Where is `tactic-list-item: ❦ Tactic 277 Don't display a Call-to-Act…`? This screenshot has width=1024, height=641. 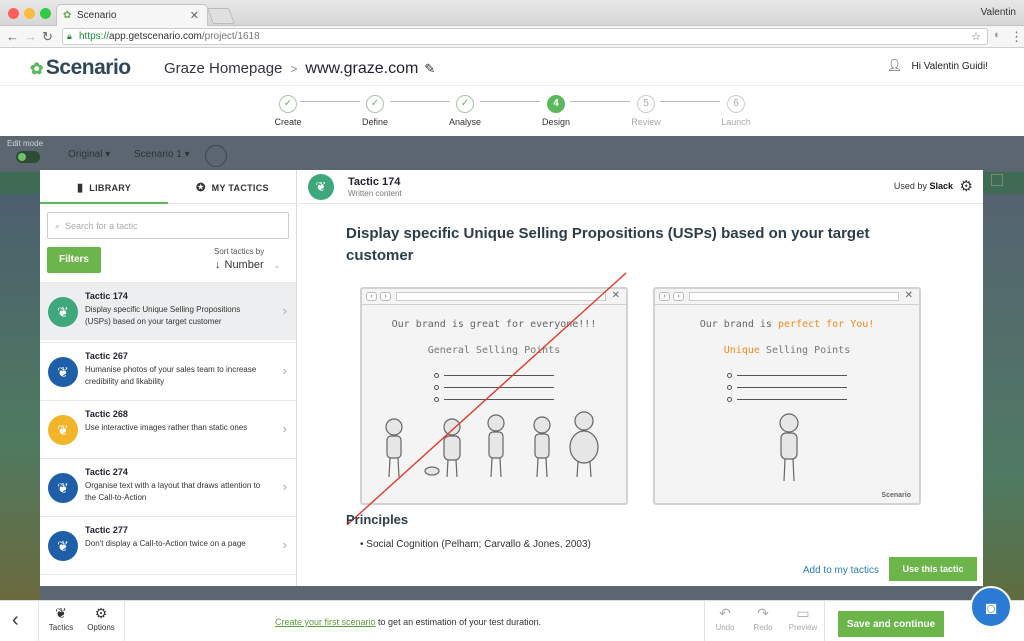
tactic-list-item: ❦ Tactic 277 Don't display a Call-to-Act… is located at coordinates (168, 545).